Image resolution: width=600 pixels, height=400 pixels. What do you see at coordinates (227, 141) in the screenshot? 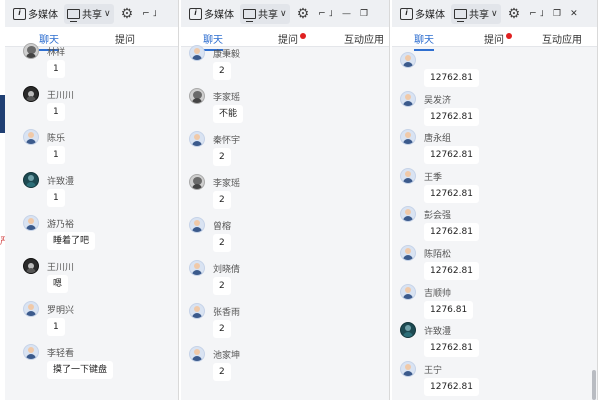
I see `sender-name: 秦怀宇` at bounding box center [227, 141].